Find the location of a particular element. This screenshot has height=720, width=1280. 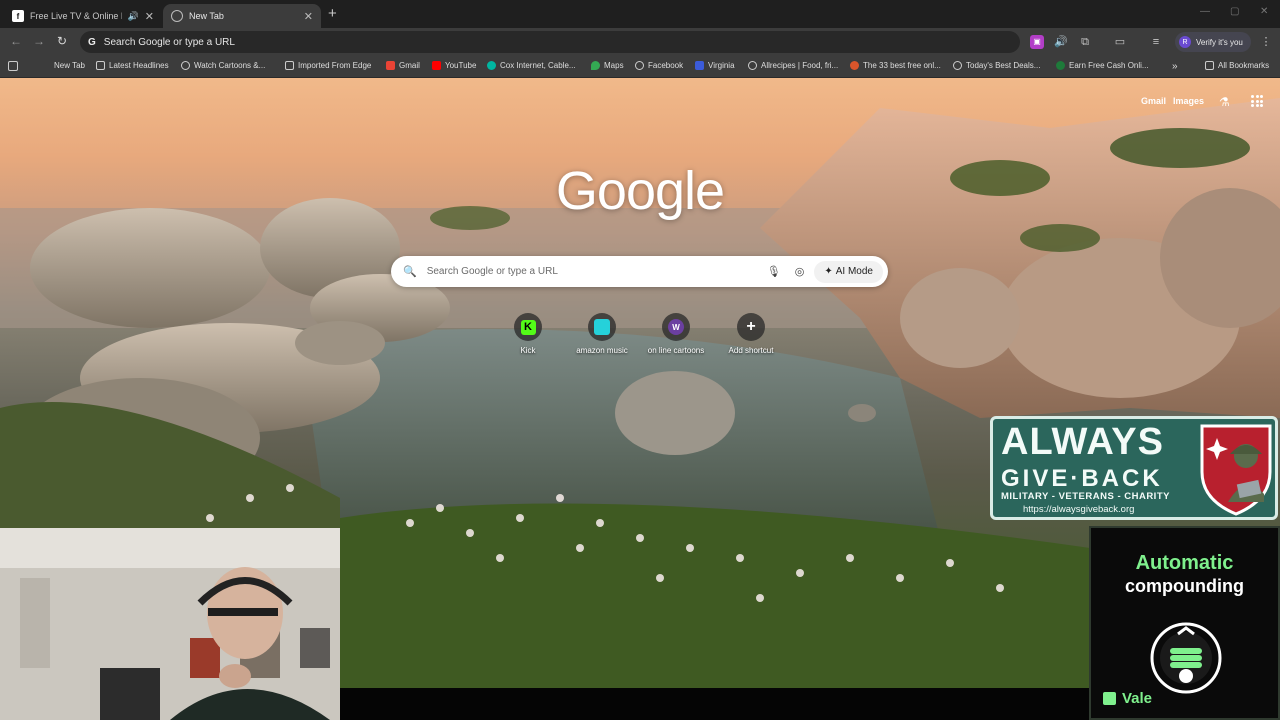

profile-avatar: R is located at coordinates (1185, 42).